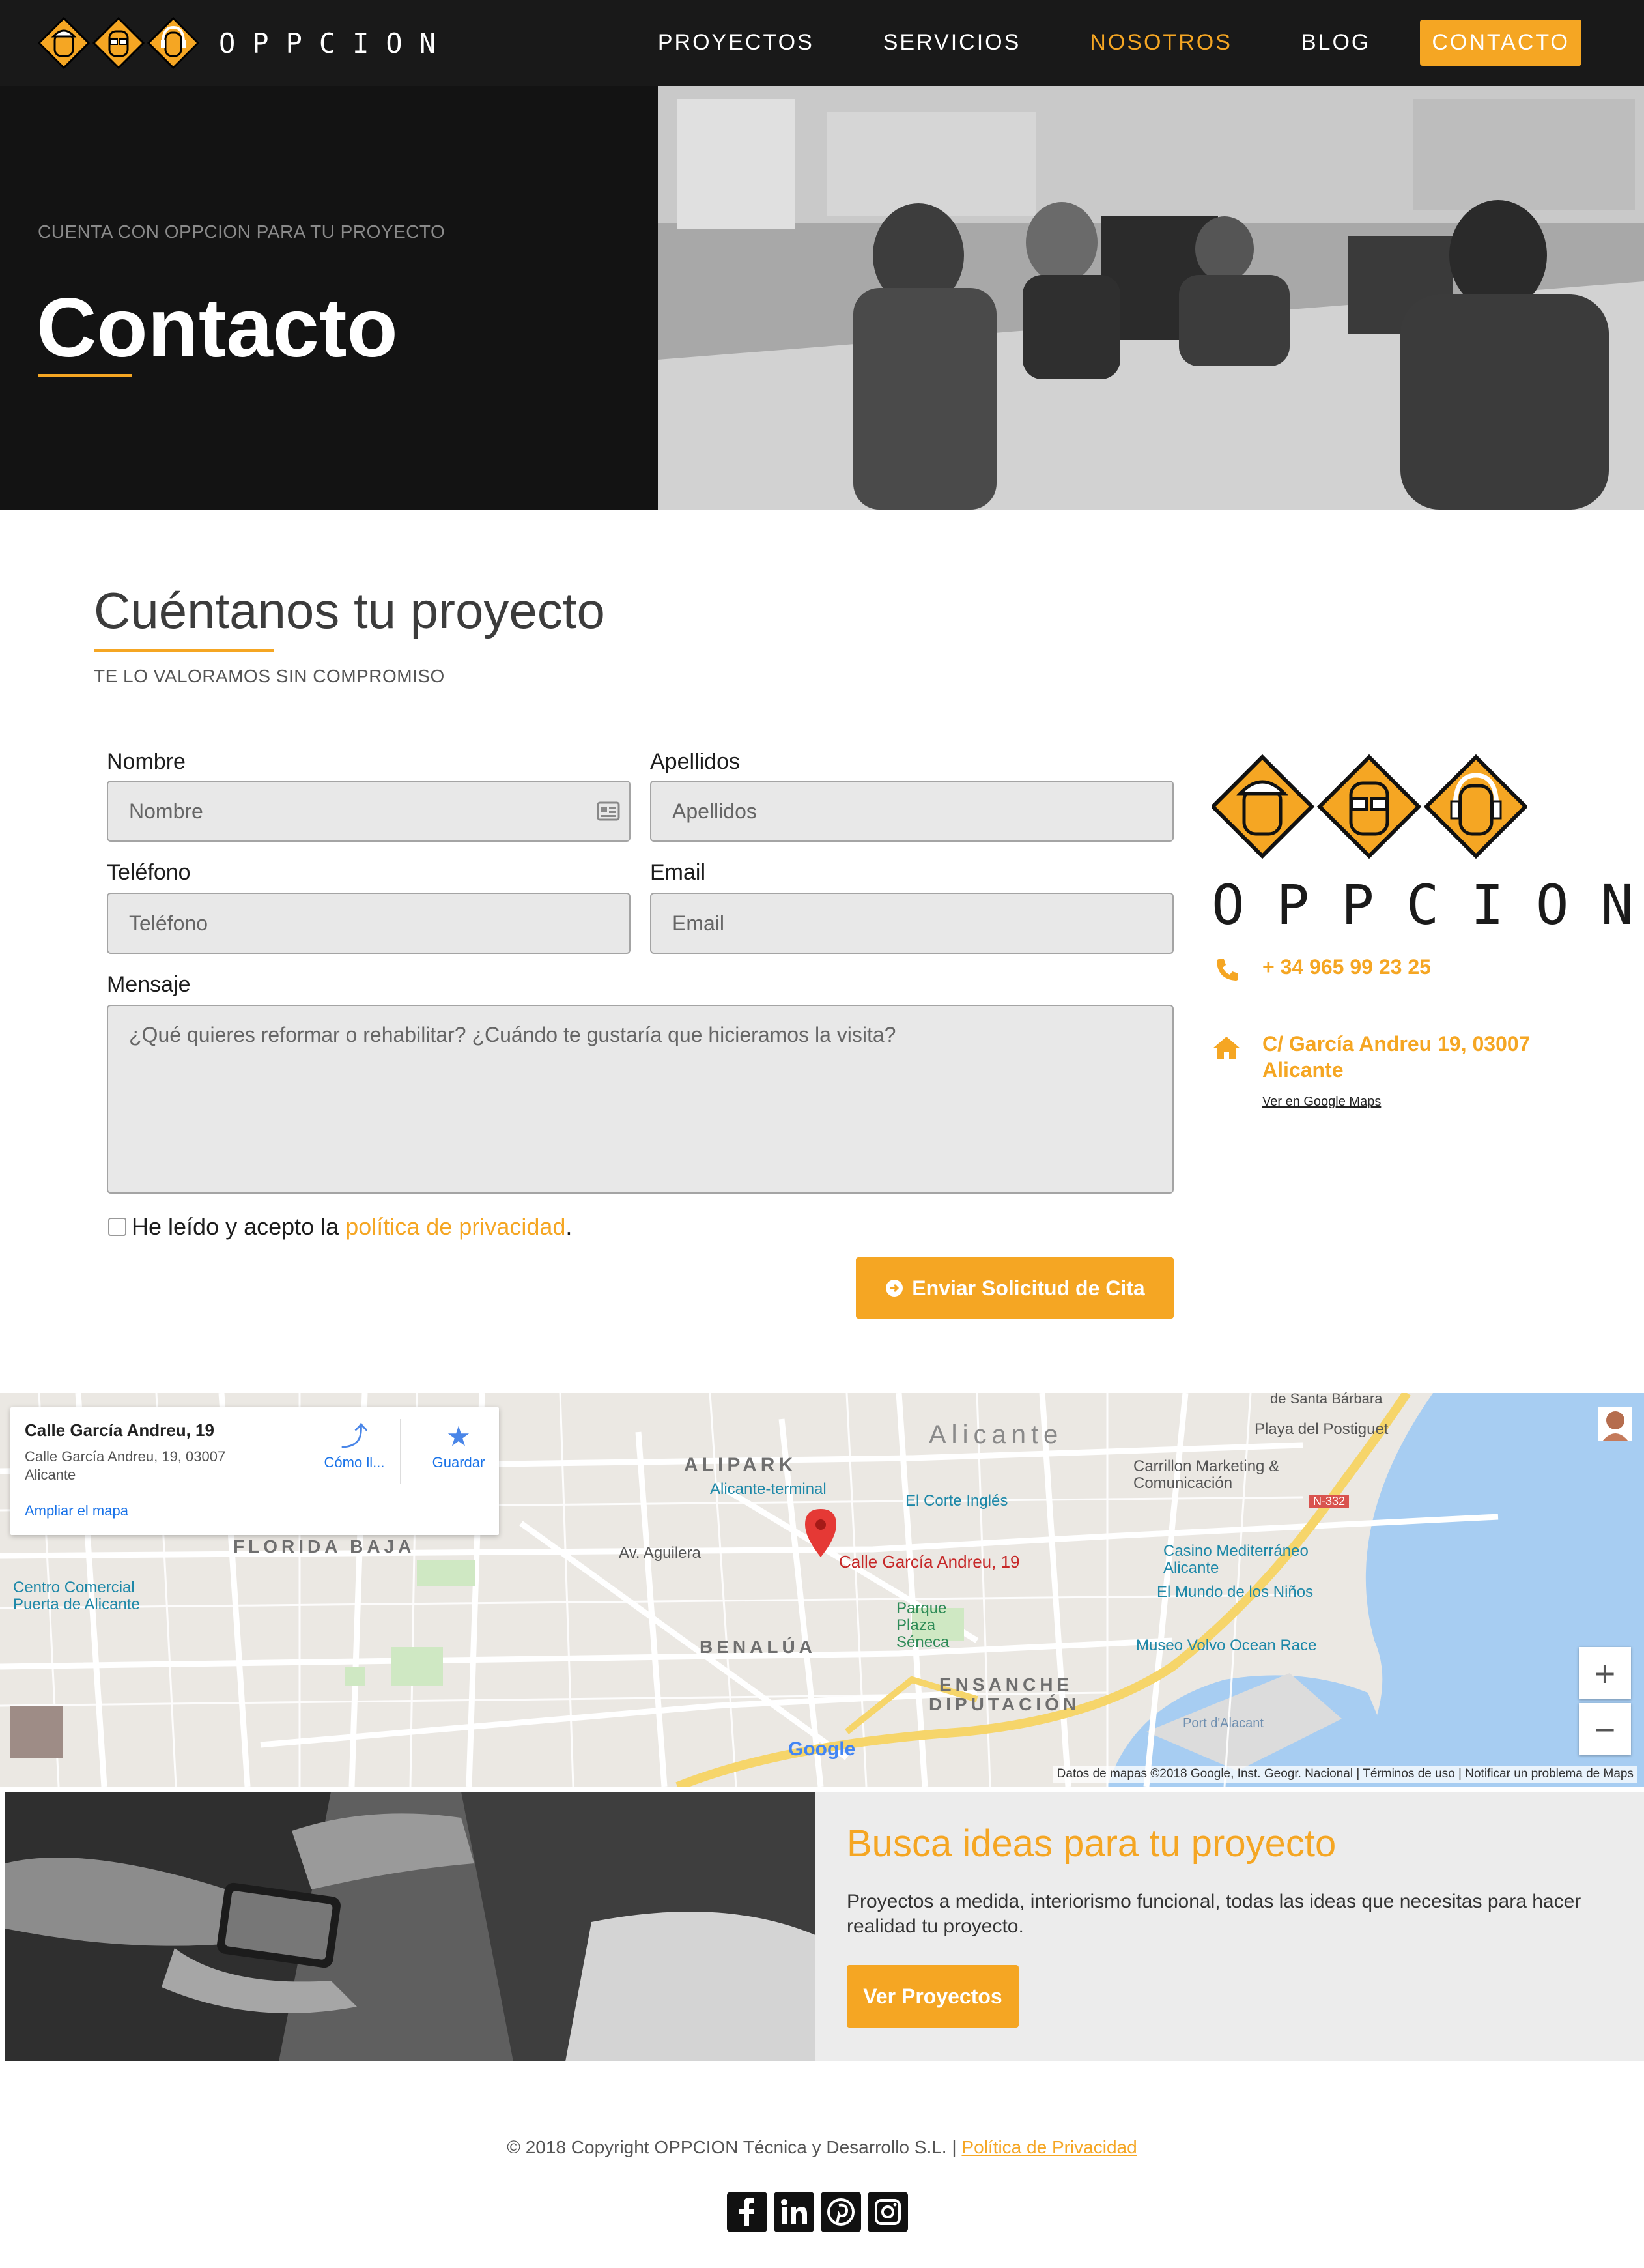 The height and width of the screenshot is (2268, 1644). I want to click on map-label-terminal: Alicante-terminal, so click(768, 1489).